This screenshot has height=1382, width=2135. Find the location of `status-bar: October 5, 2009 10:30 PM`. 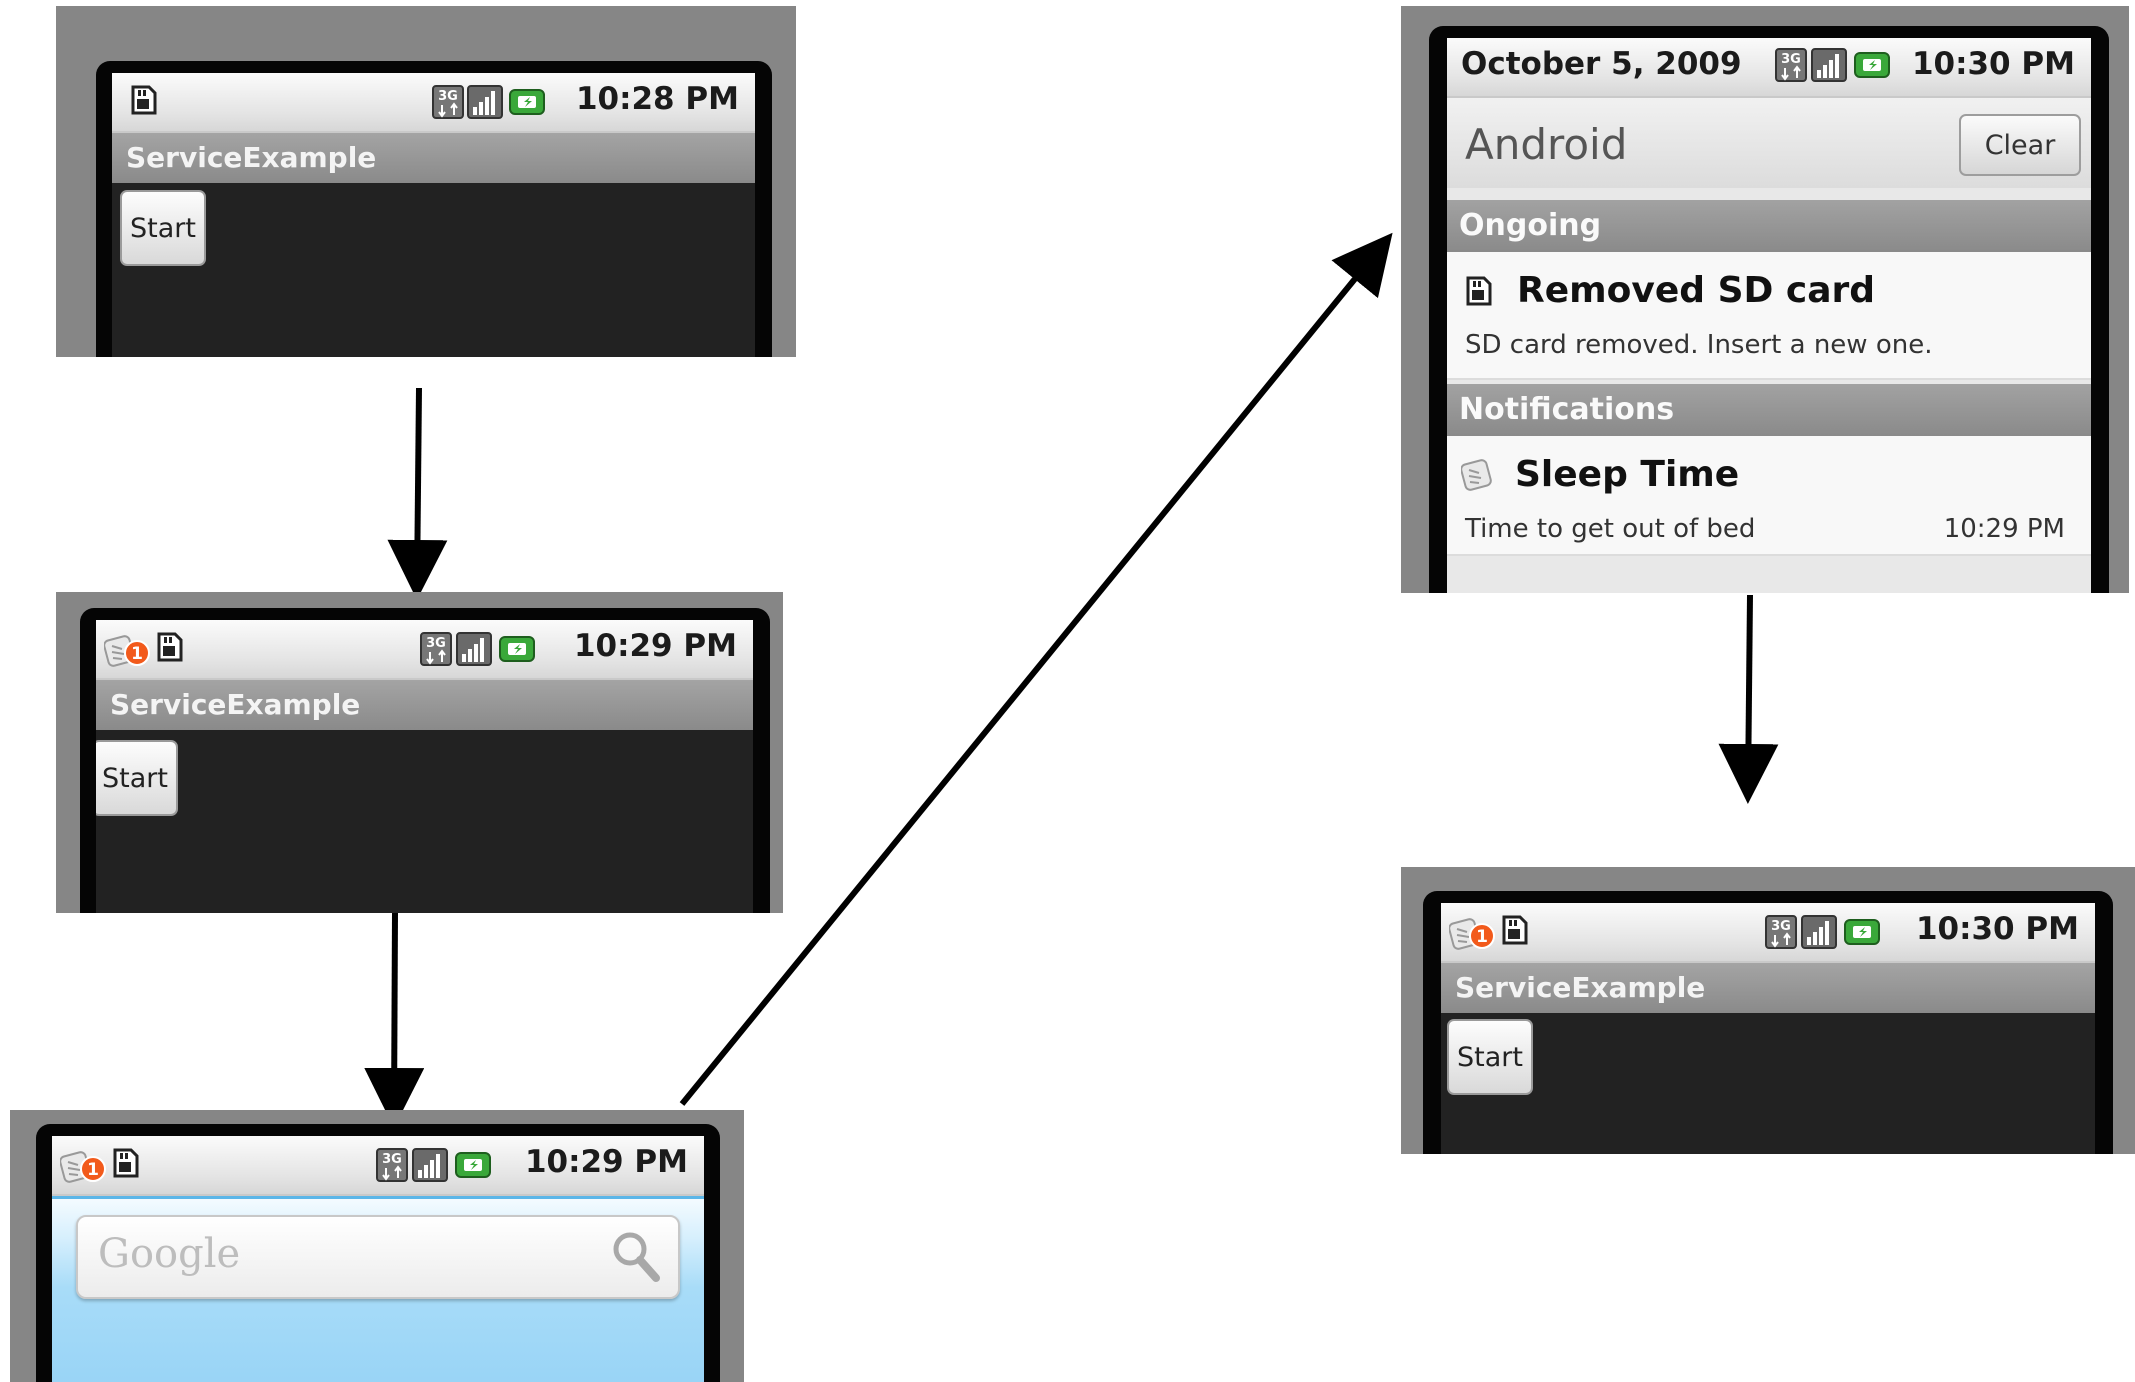

status-bar: October 5, 2009 10:30 PM is located at coordinates (1769, 68).